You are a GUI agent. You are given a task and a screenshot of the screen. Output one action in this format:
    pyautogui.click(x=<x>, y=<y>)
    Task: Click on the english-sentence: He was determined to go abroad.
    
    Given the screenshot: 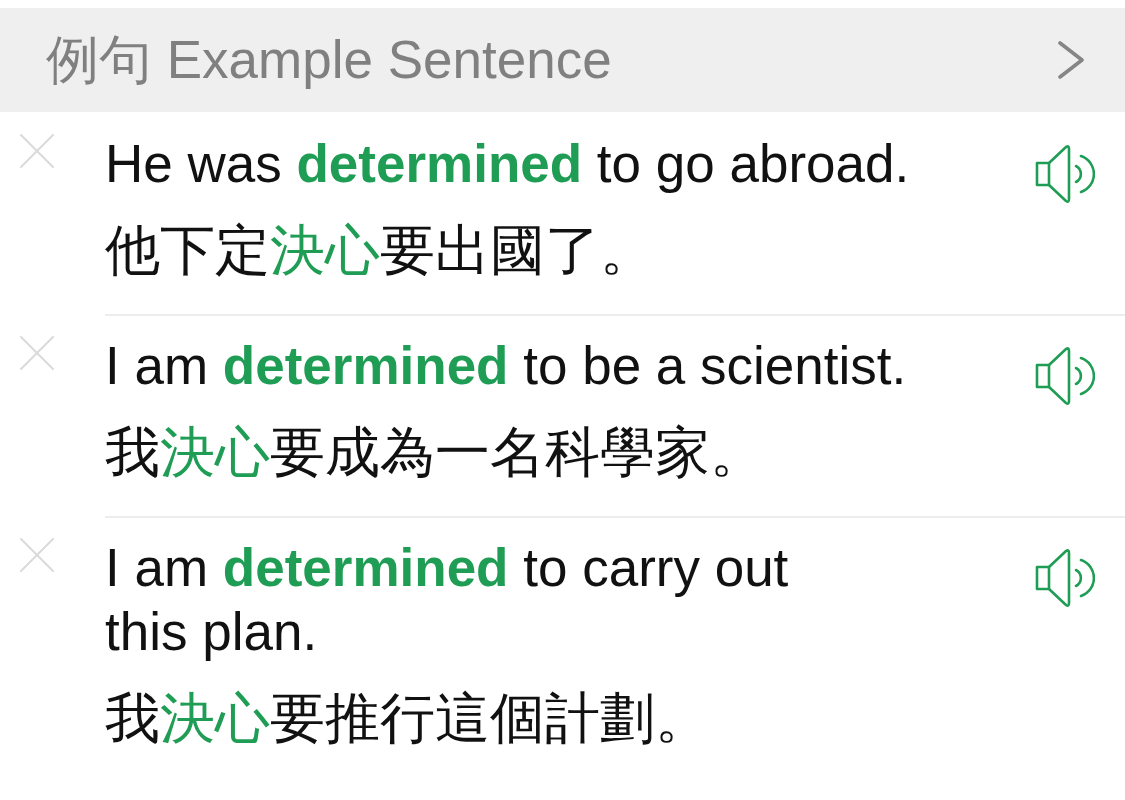 What is the action you would take?
    pyautogui.click(x=508, y=164)
    